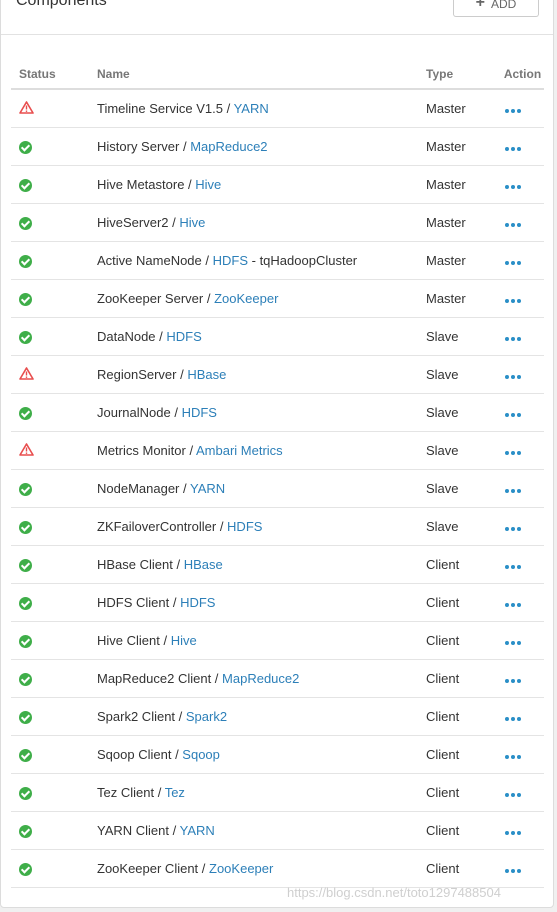  What do you see at coordinates (277, 412) in the screenshot?
I see `table-row: JournalNode / HDFS Slave` at bounding box center [277, 412].